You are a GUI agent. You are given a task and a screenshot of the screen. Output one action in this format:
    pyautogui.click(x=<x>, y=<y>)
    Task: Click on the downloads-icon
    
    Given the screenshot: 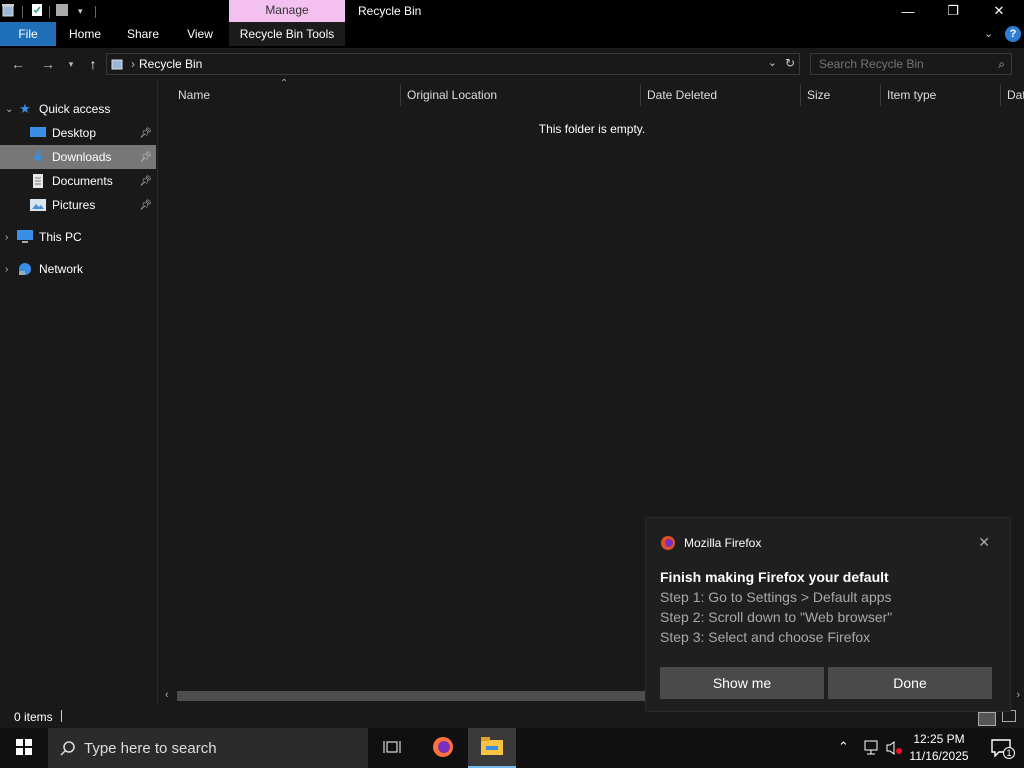 What is the action you would take?
    pyautogui.click(x=38, y=157)
    